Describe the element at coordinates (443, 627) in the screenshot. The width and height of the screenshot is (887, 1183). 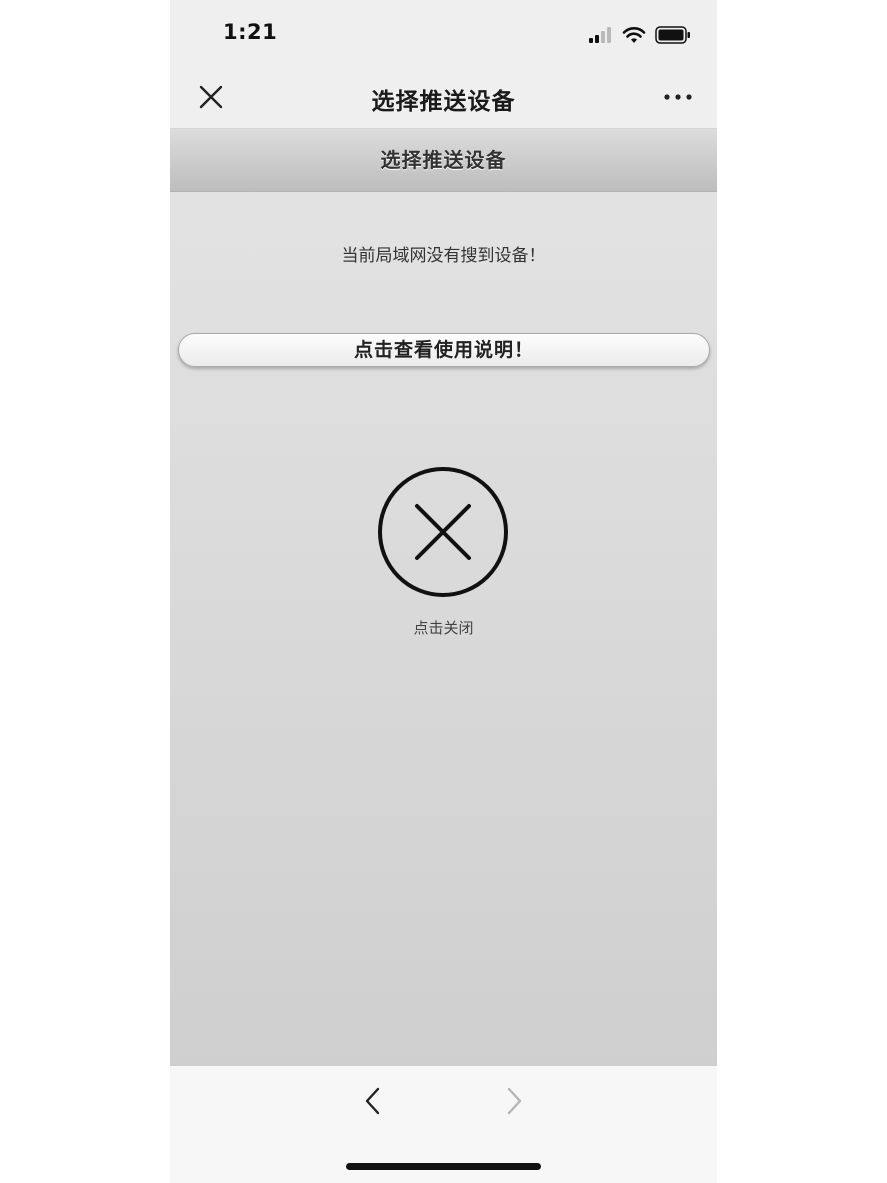
I see `close-label: 点击关闭` at that location.